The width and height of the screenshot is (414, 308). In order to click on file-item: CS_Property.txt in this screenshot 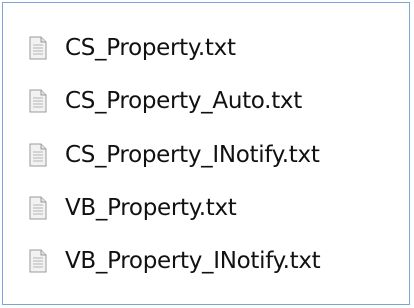, I will do `click(214, 48)`.